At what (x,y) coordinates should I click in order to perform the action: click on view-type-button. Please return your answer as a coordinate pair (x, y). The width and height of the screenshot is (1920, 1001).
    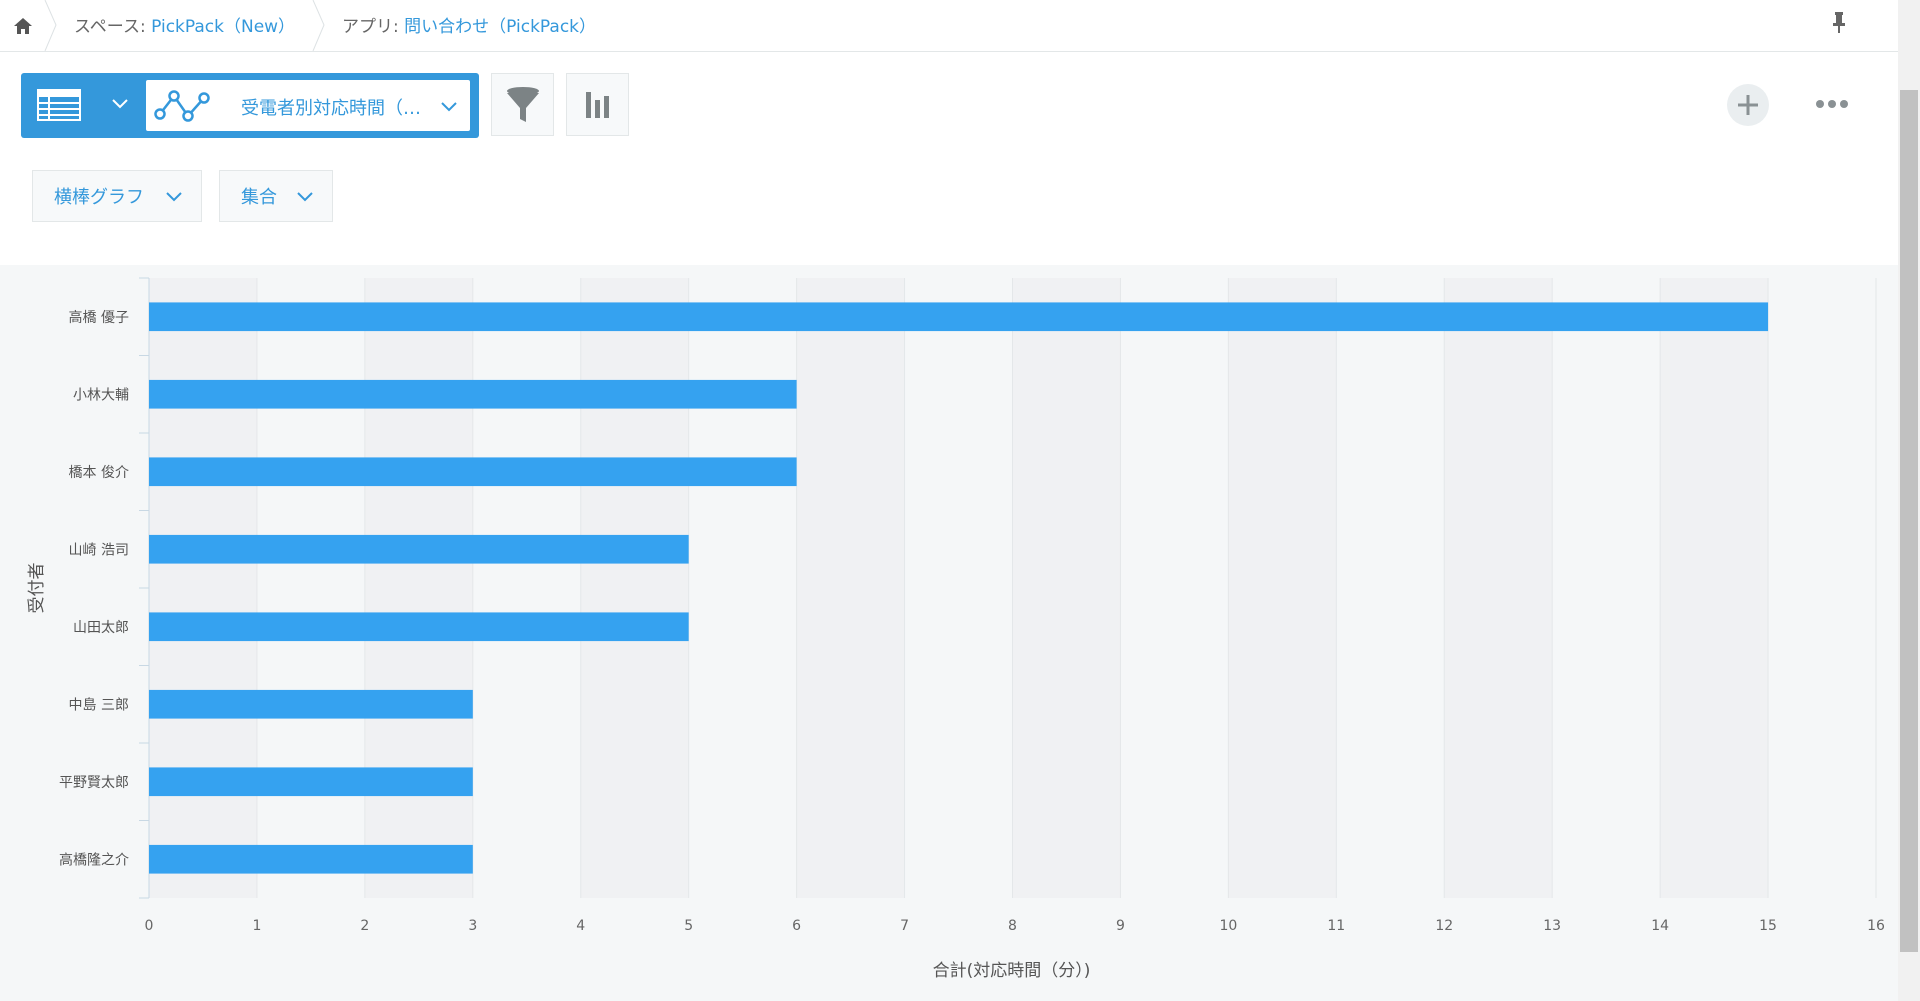
    Looking at the image, I should click on (59, 107).